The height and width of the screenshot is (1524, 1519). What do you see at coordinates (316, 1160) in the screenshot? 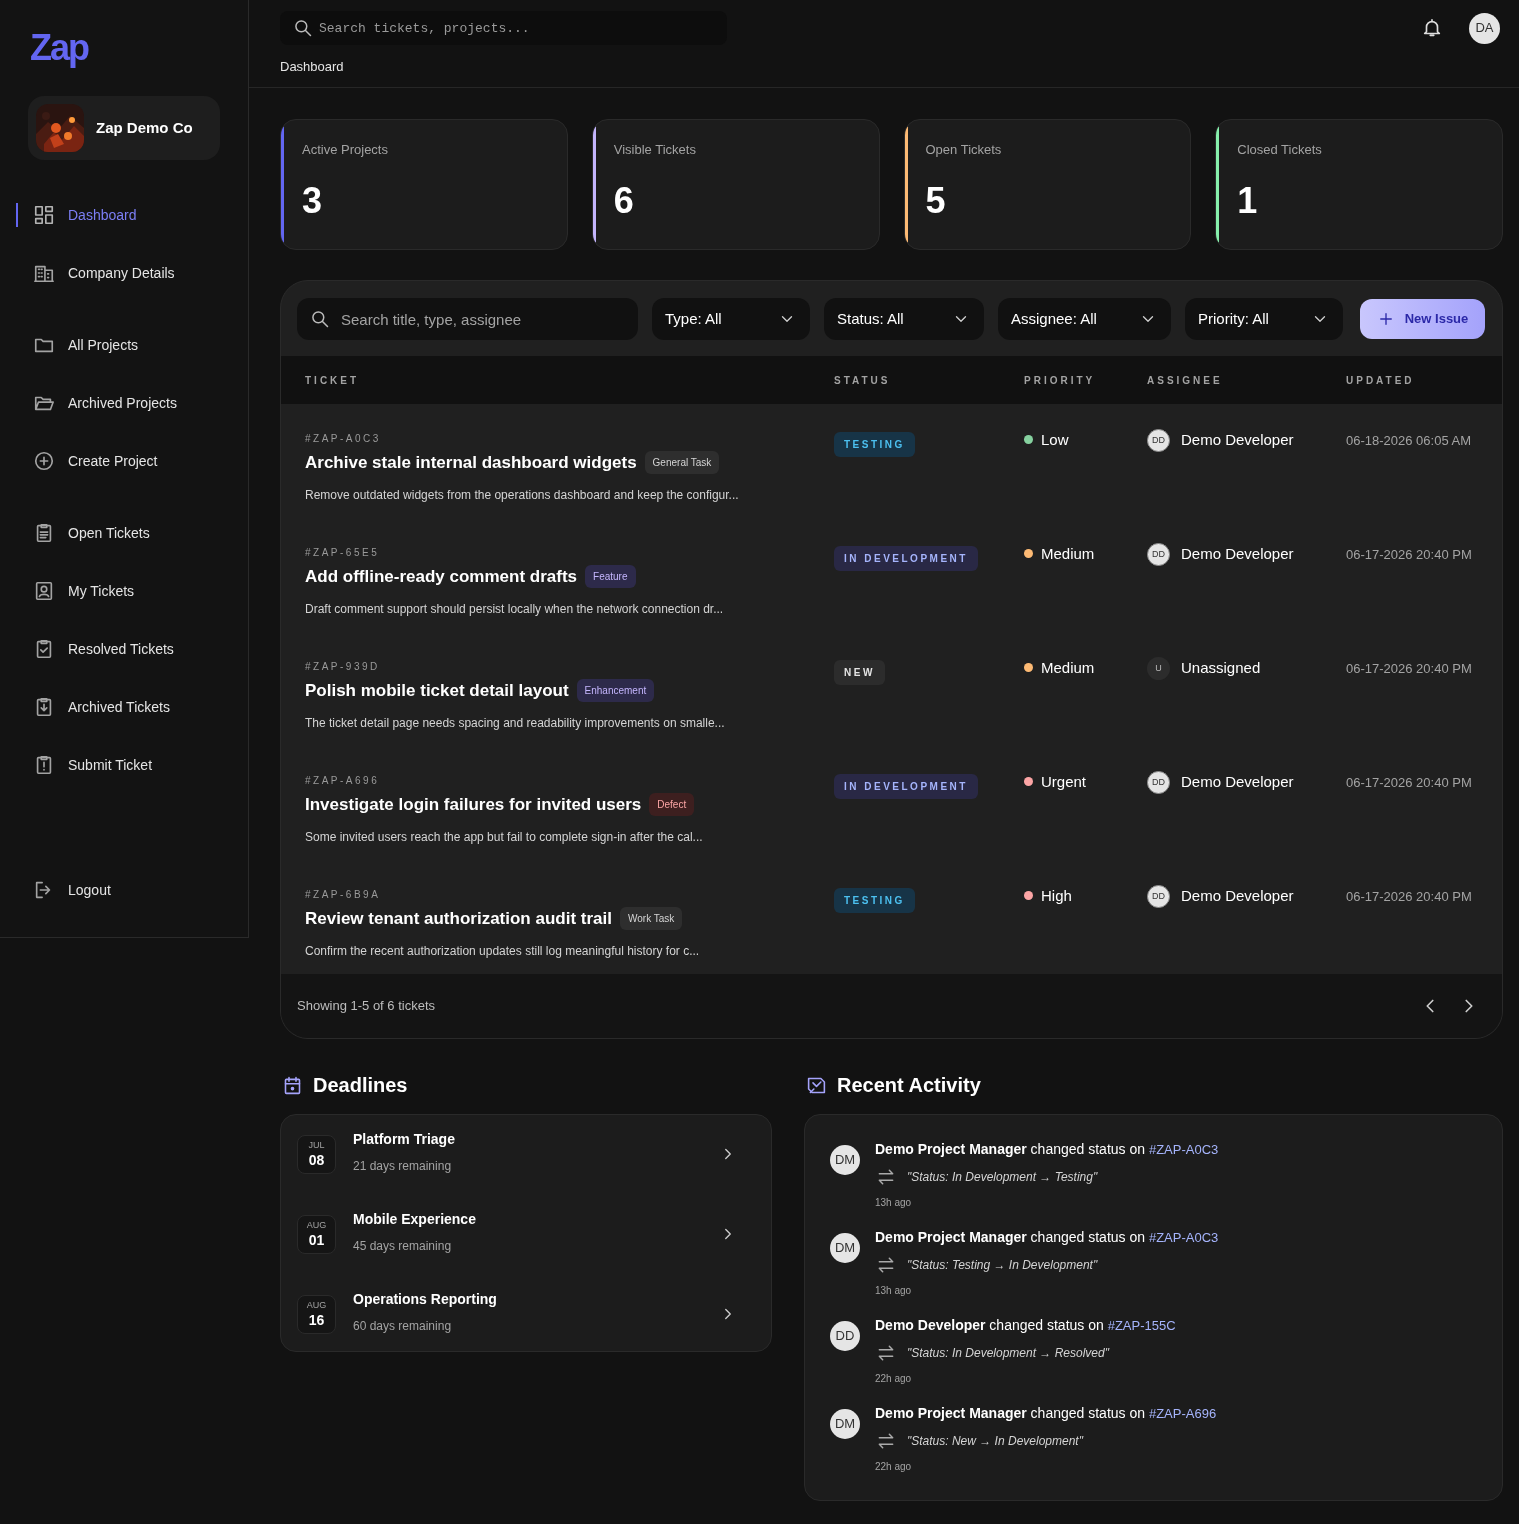
I see `date-day: 08` at bounding box center [316, 1160].